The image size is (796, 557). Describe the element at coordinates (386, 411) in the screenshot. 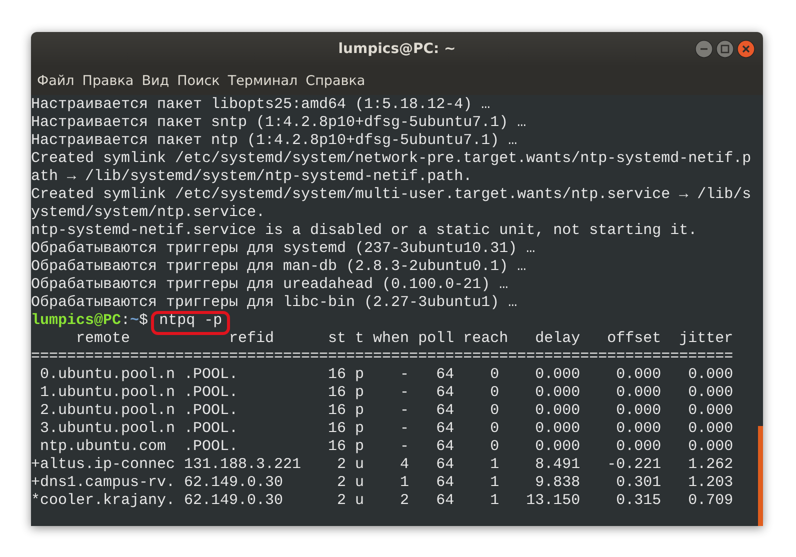

I see `output-line: 2.ubuntu.pool.n .POOL. 16 p - 64 0 0.000 0.000 0.000` at that location.